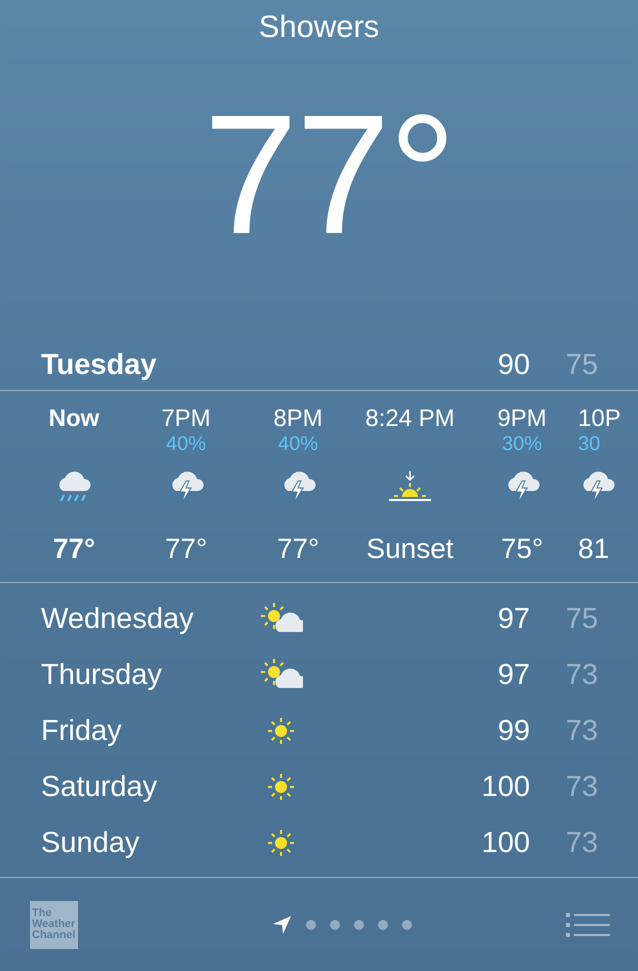  What do you see at coordinates (298, 419) in the screenshot?
I see `hour-label: 8PM` at bounding box center [298, 419].